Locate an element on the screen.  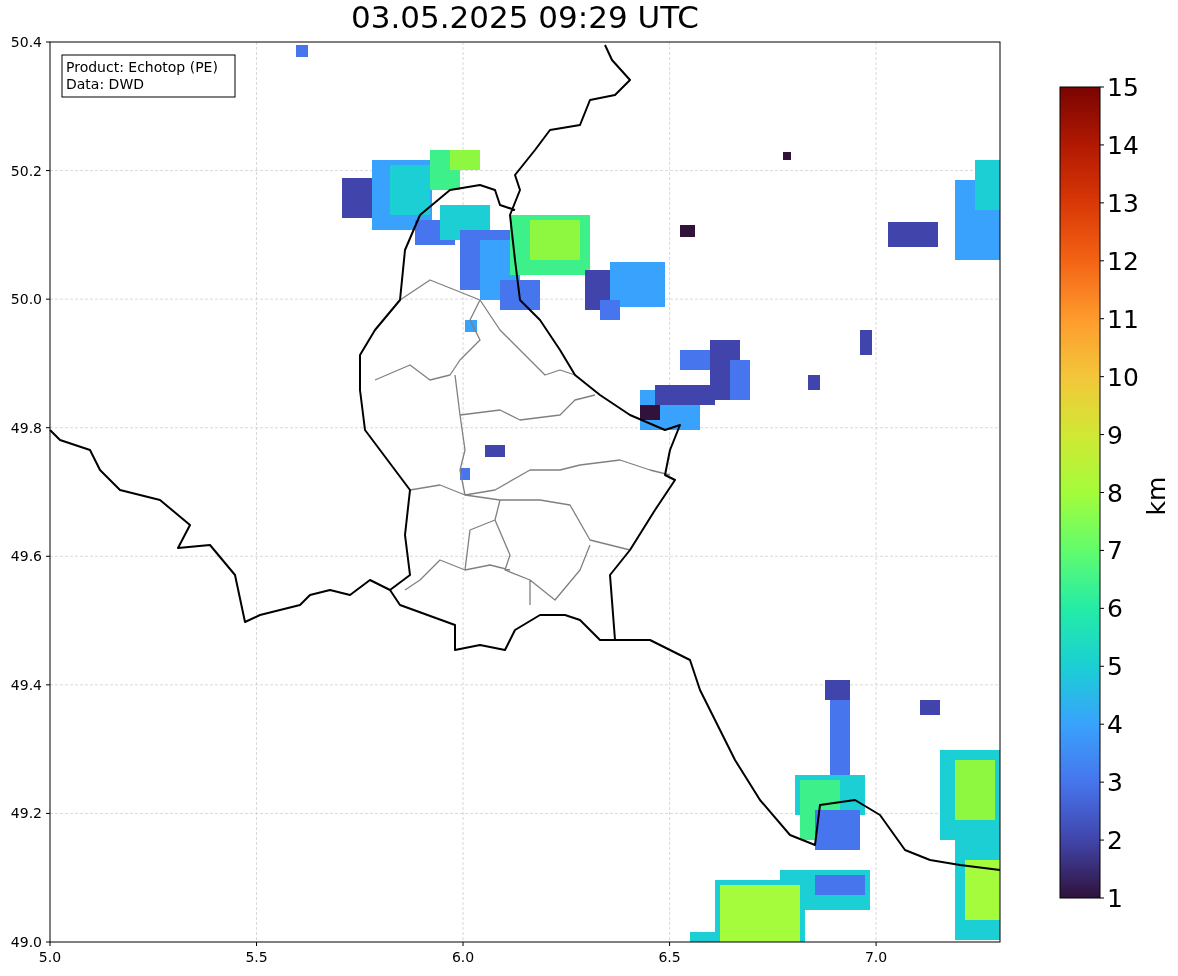
legend-text: Data: DWD is located at coordinates (105, 84).